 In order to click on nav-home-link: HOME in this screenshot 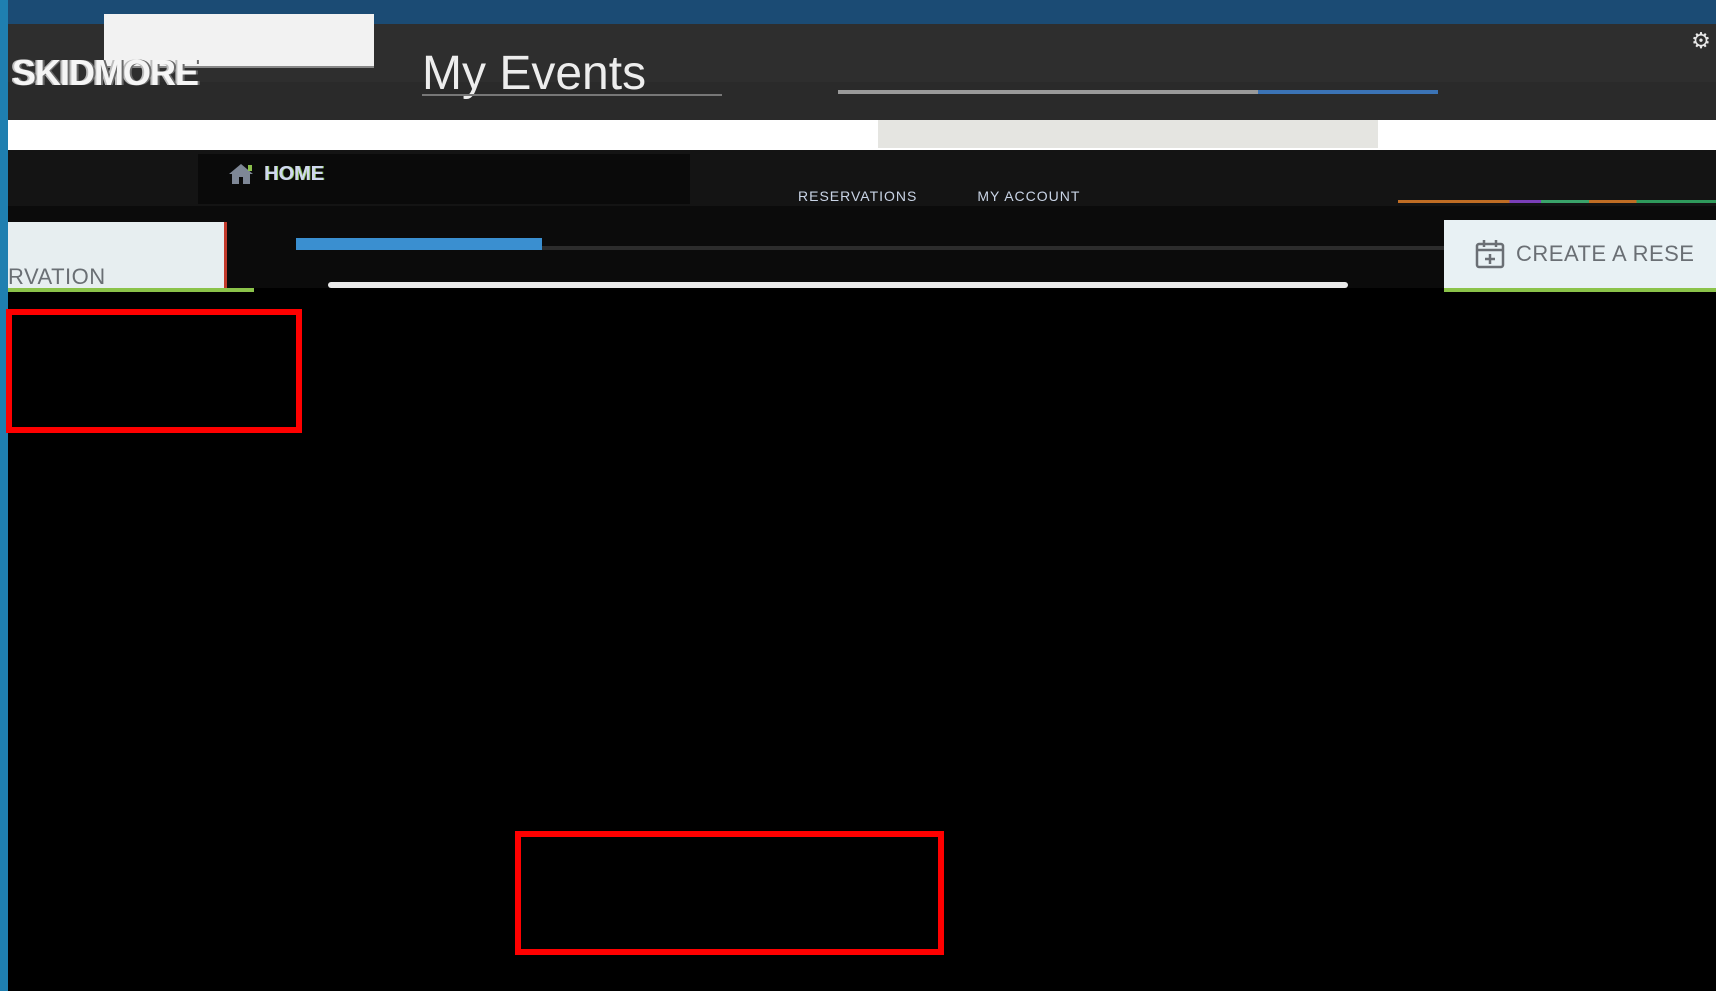, I will do `click(276, 174)`.